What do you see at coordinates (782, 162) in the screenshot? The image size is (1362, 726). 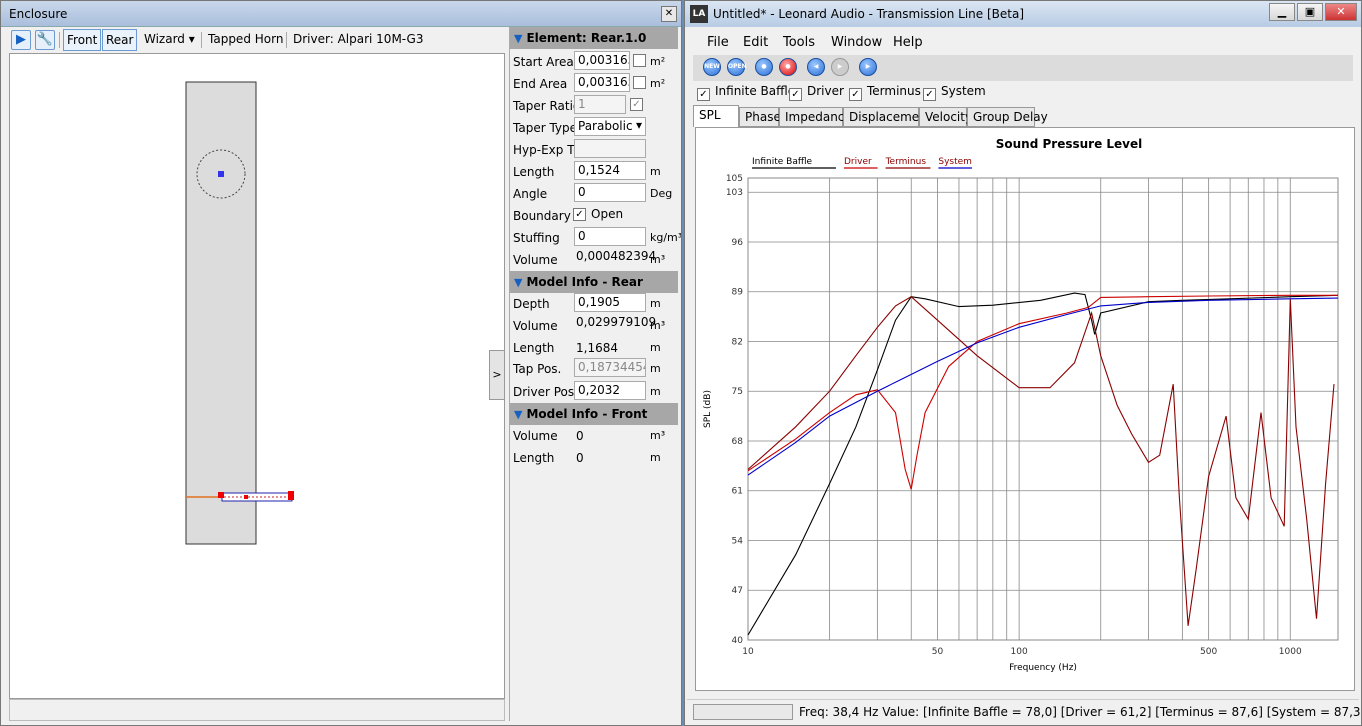 I see `legend-entry: Infinite Baffle` at bounding box center [782, 162].